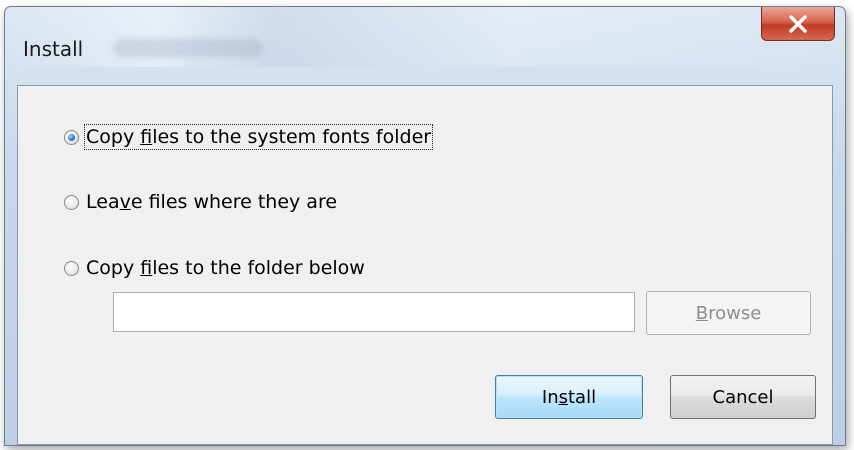 This screenshot has height=450, width=854. I want to click on close-button, so click(798, 24).